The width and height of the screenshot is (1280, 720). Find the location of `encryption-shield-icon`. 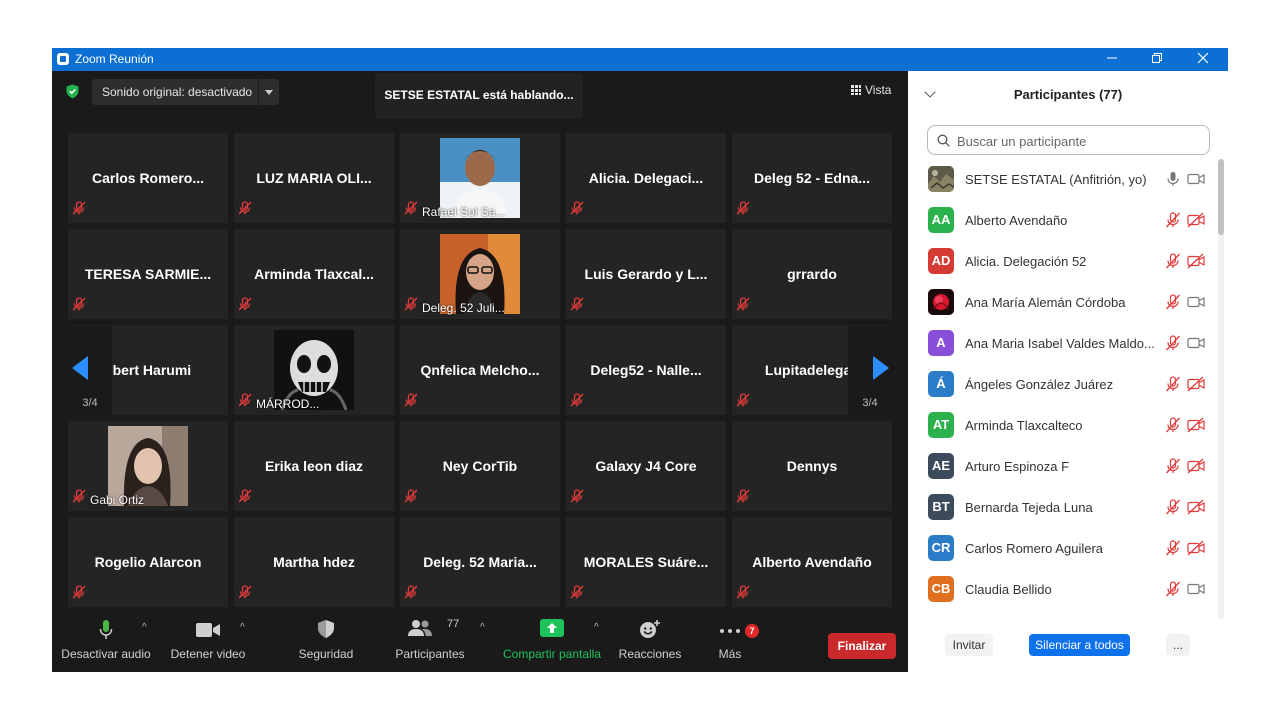

encryption-shield-icon is located at coordinates (72, 91).